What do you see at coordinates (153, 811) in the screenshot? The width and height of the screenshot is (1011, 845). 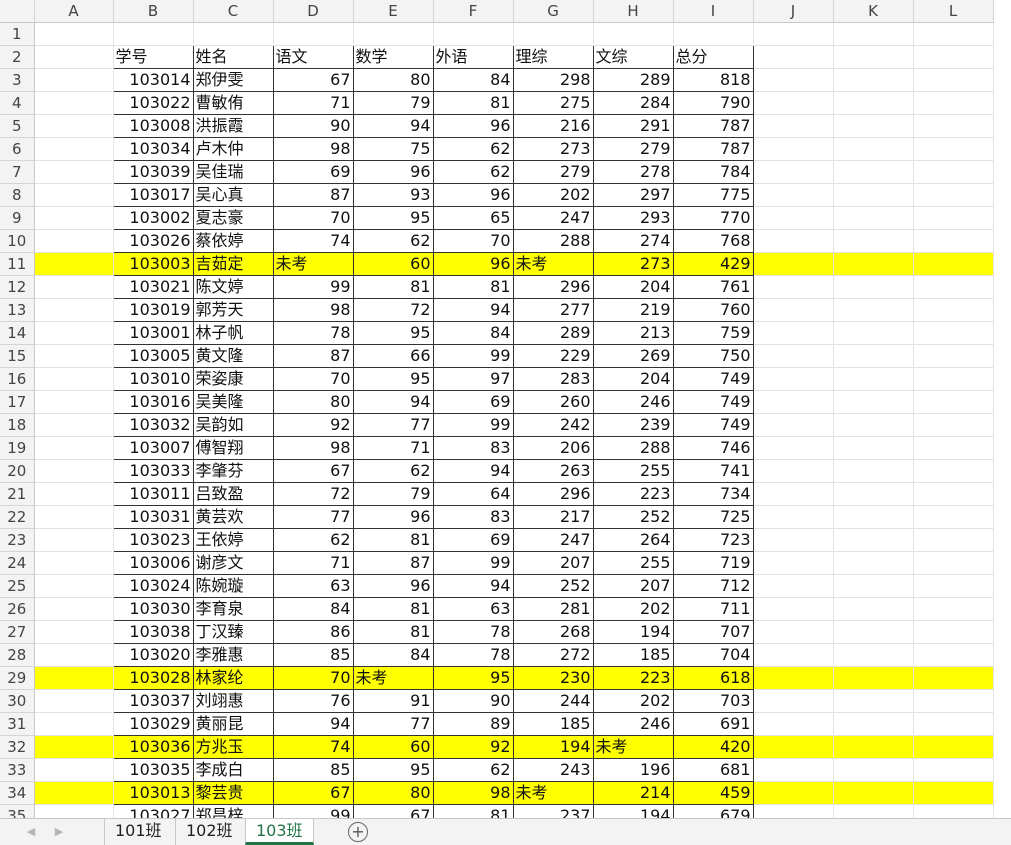 I see `cell: 103027` at bounding box center [153, 811].